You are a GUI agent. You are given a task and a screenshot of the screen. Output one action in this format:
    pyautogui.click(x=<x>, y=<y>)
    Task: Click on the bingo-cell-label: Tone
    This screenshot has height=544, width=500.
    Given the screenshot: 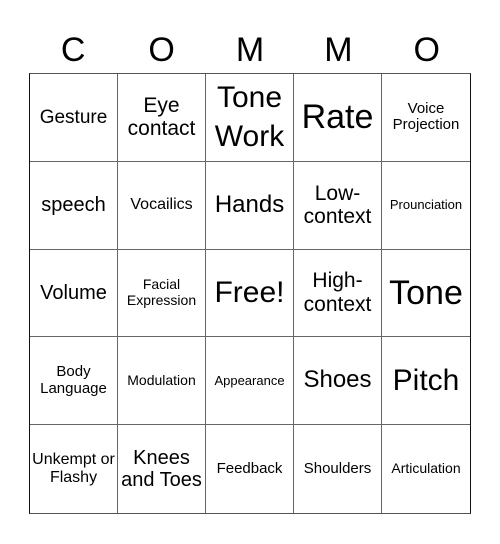 What is the action you would take?
    pyautogui.click(x=426, y=292)
    